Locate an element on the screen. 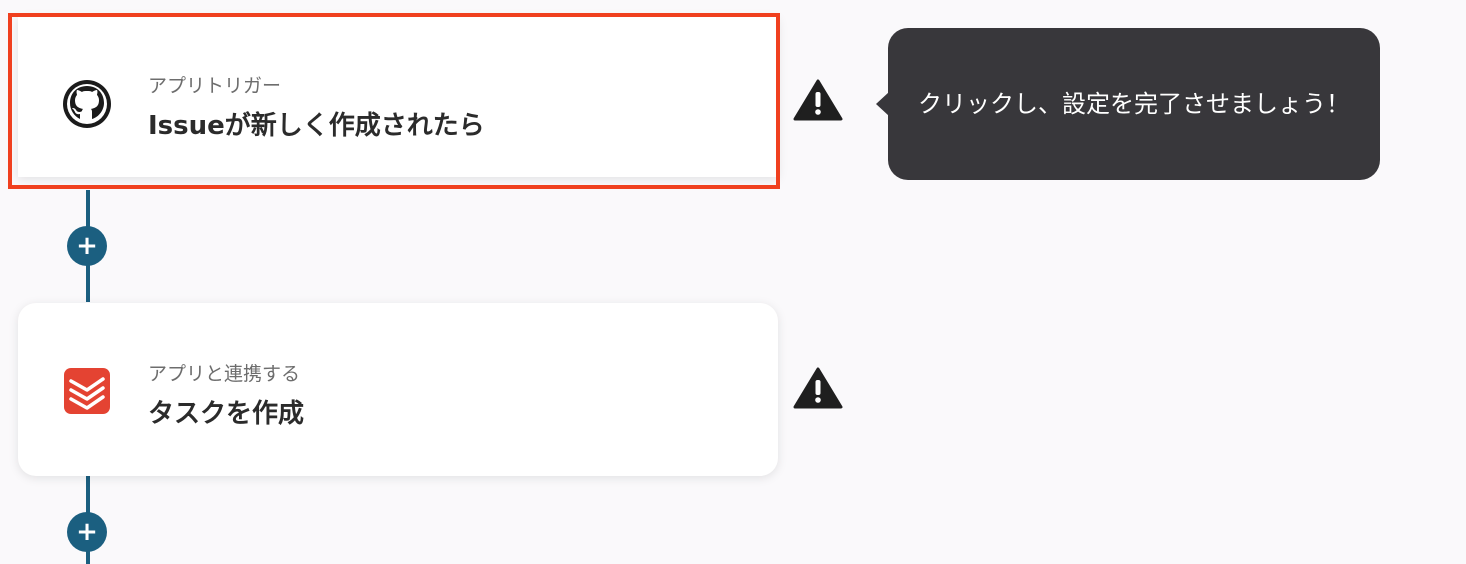 The image size is (1466, 564). setup-tooltip: クリックし、設定を完了させましょう！ is located at coordinates (1134, 104).